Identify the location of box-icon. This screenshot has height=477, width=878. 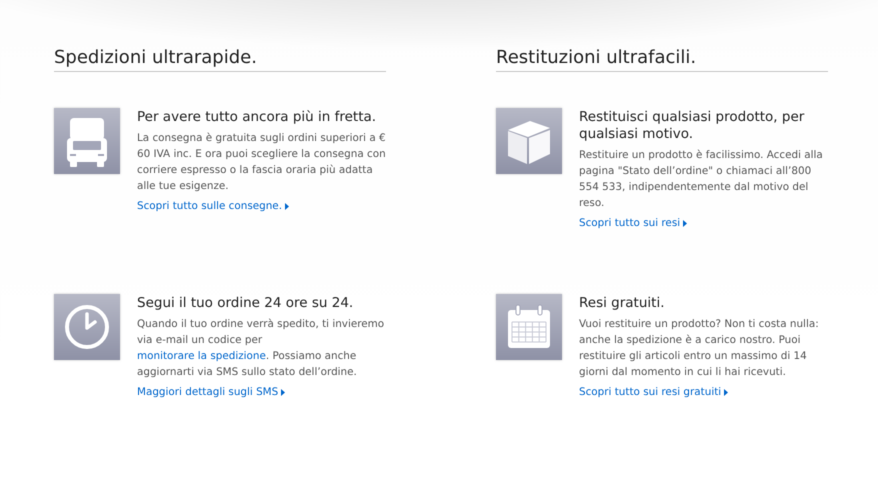
(529, 141).